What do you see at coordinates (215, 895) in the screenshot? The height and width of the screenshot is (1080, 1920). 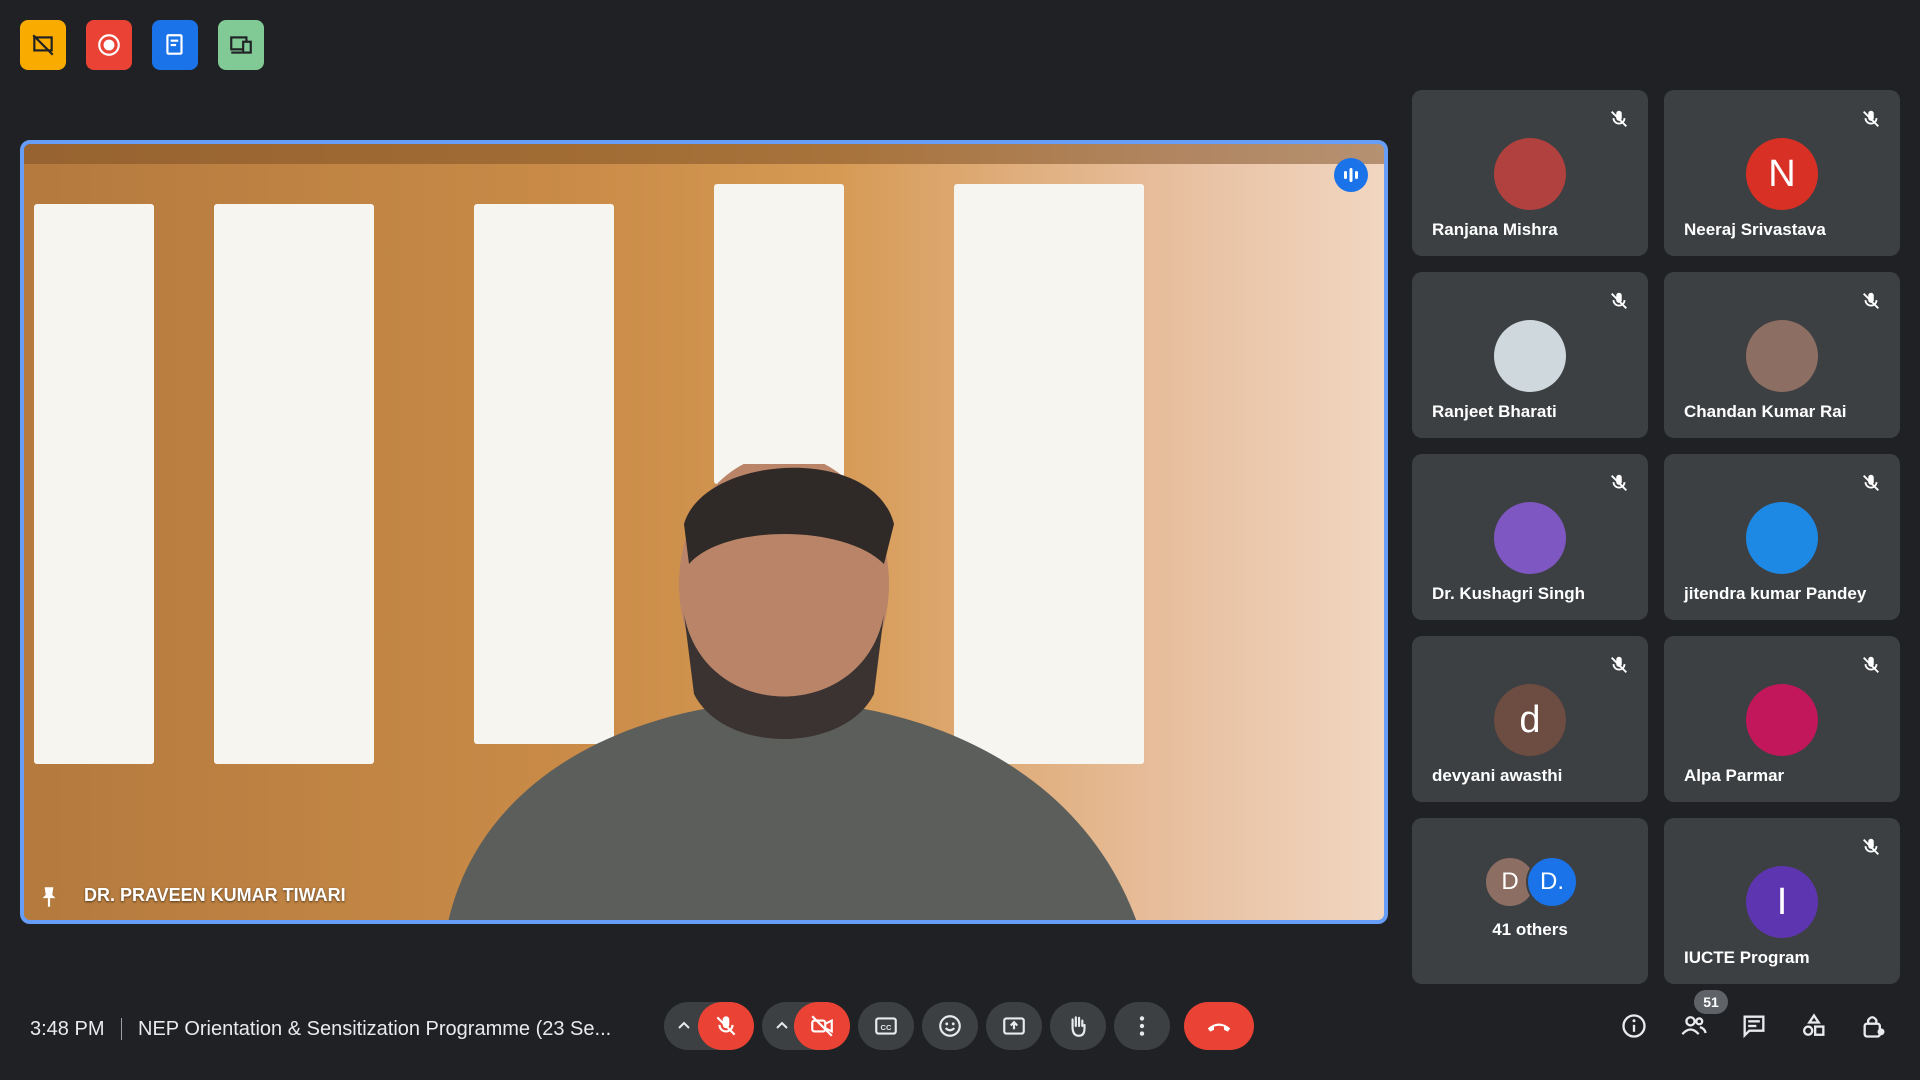 I see `speaker-name: DR. PRAVEEN KUMAR TIWARI` at bounding box center [215, 895].